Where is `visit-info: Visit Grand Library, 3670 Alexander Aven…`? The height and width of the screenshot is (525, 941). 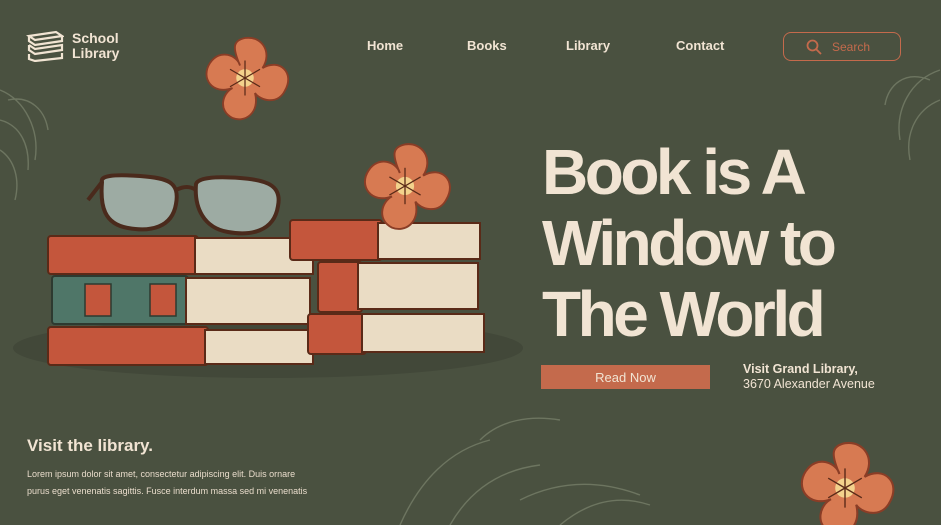
visit-info: Visit Grand Library, 3670 Alexander Aven… is located at coordinates (809, 377).